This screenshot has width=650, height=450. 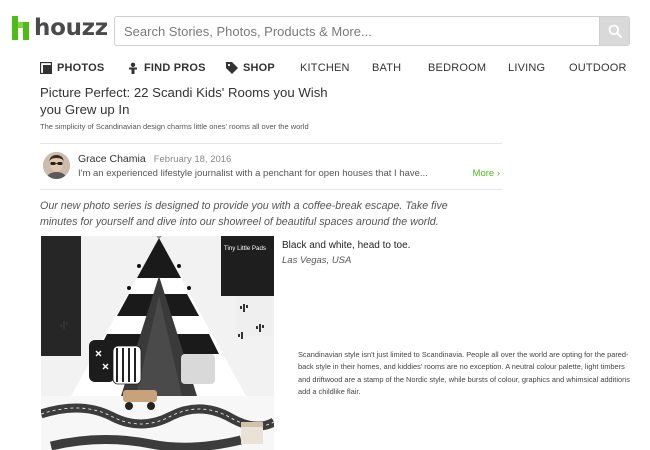 What do you see at coordinates (357, 31) in the screenshot?
I see `search-input` at bounding box center [357, 31].